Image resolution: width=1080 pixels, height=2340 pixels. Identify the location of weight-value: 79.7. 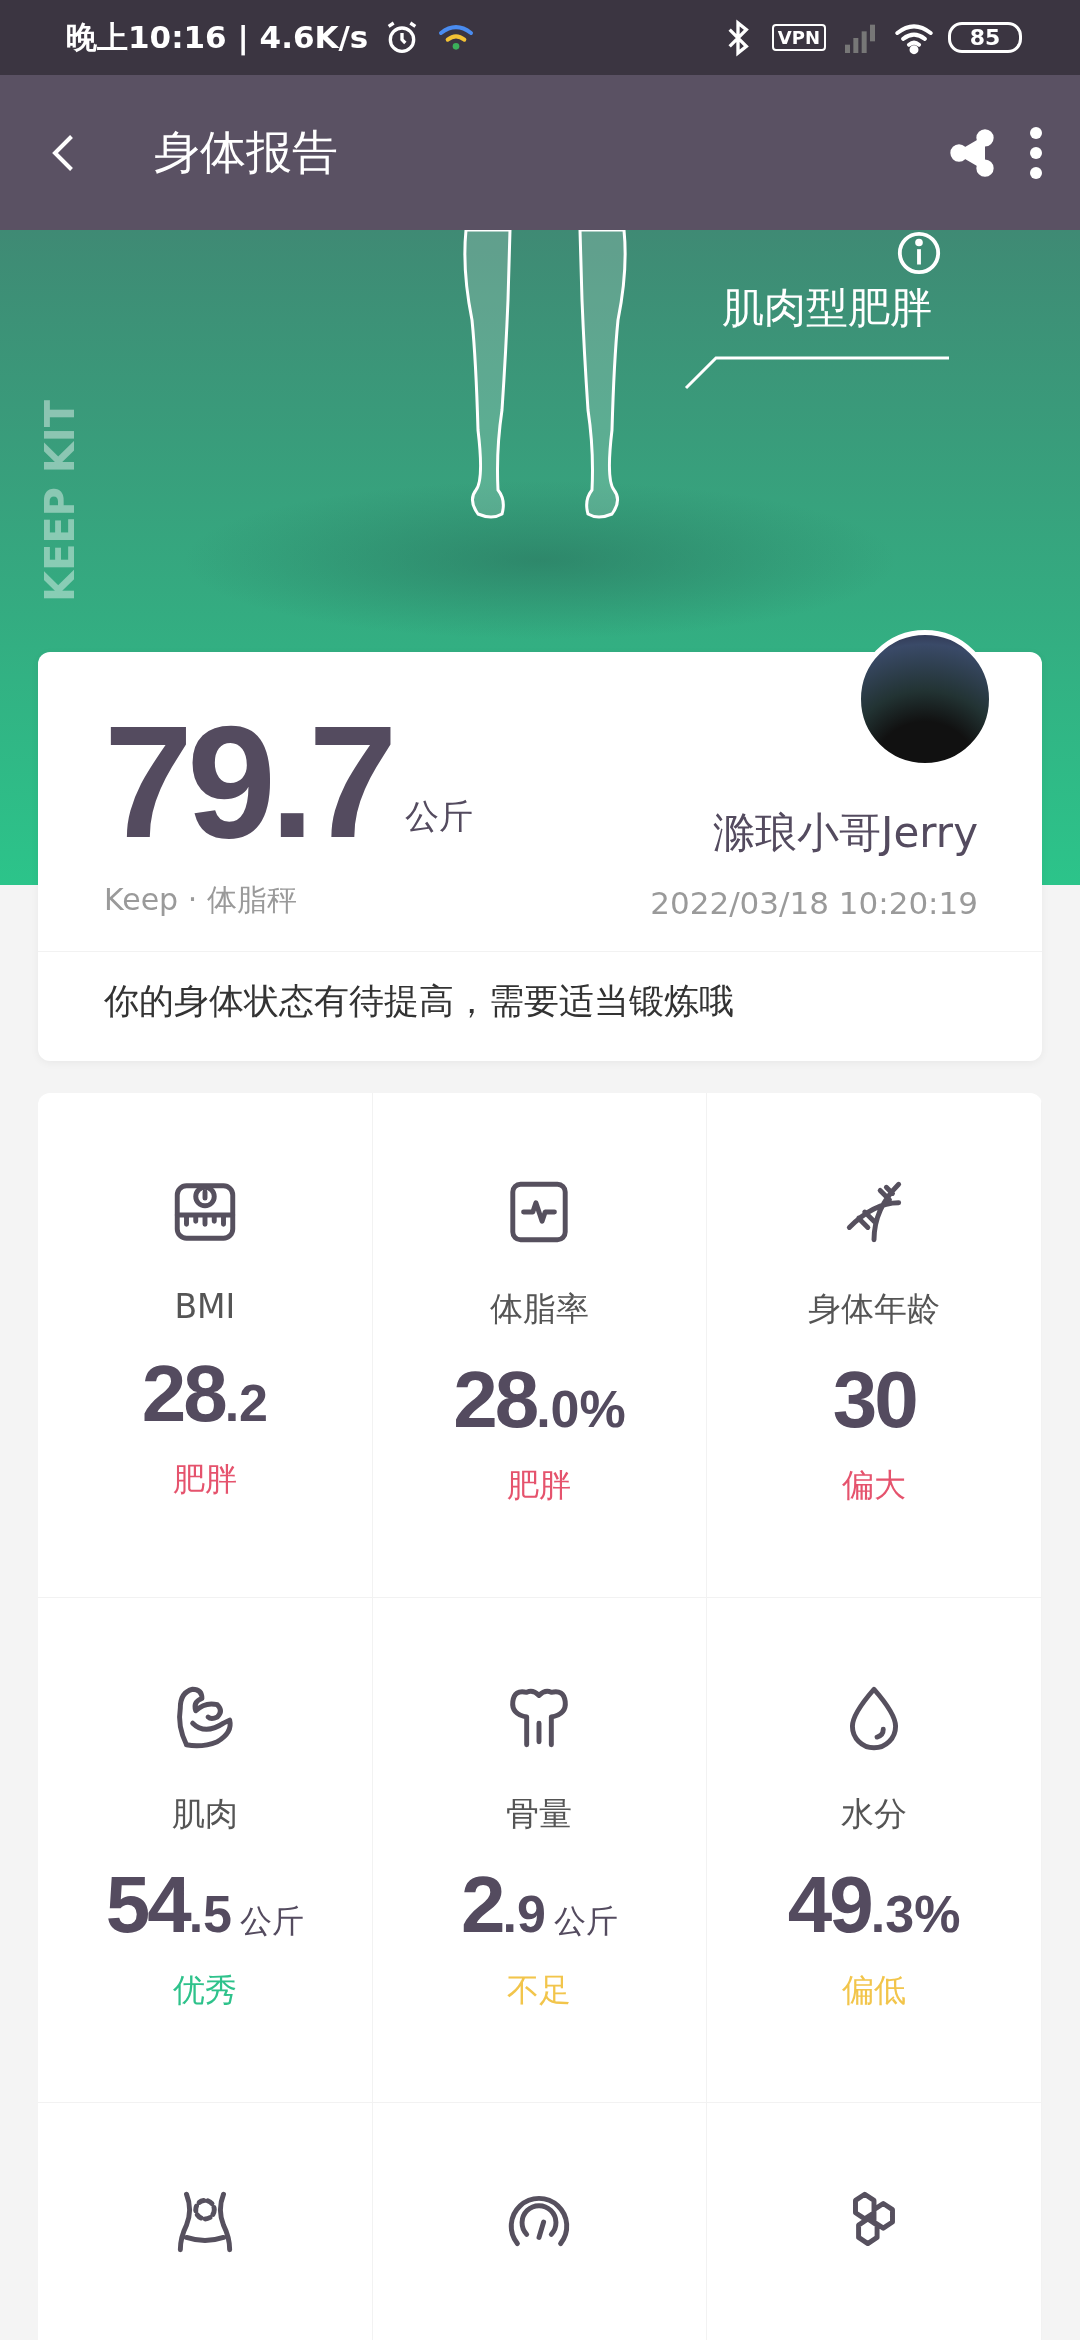
(248, 782).